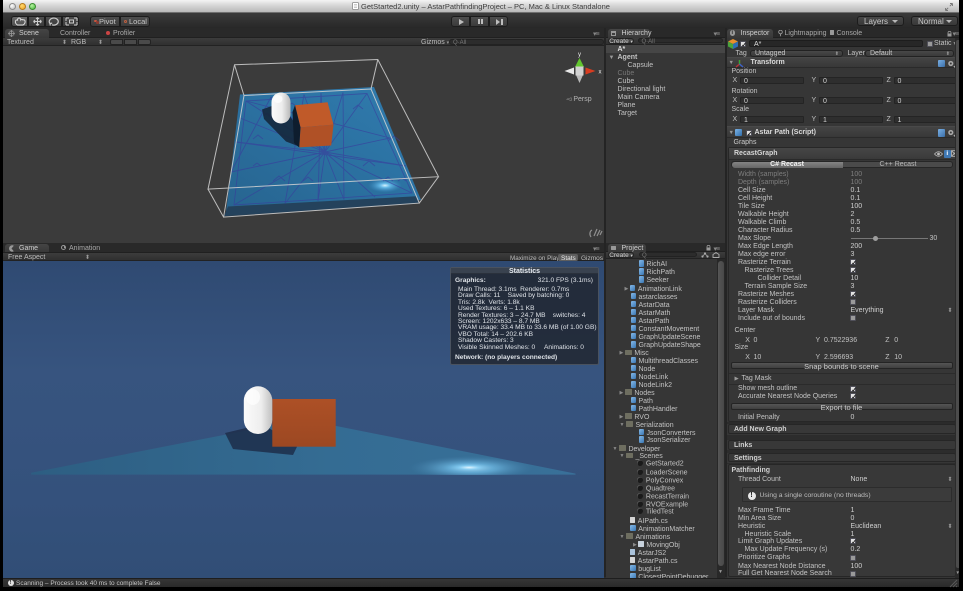 The width and height of the screenshot is (963, 591). What do you see at coordinates (600, 72) in the screenshot?
I see `svg-text: x` at bounding box center [600, 72].